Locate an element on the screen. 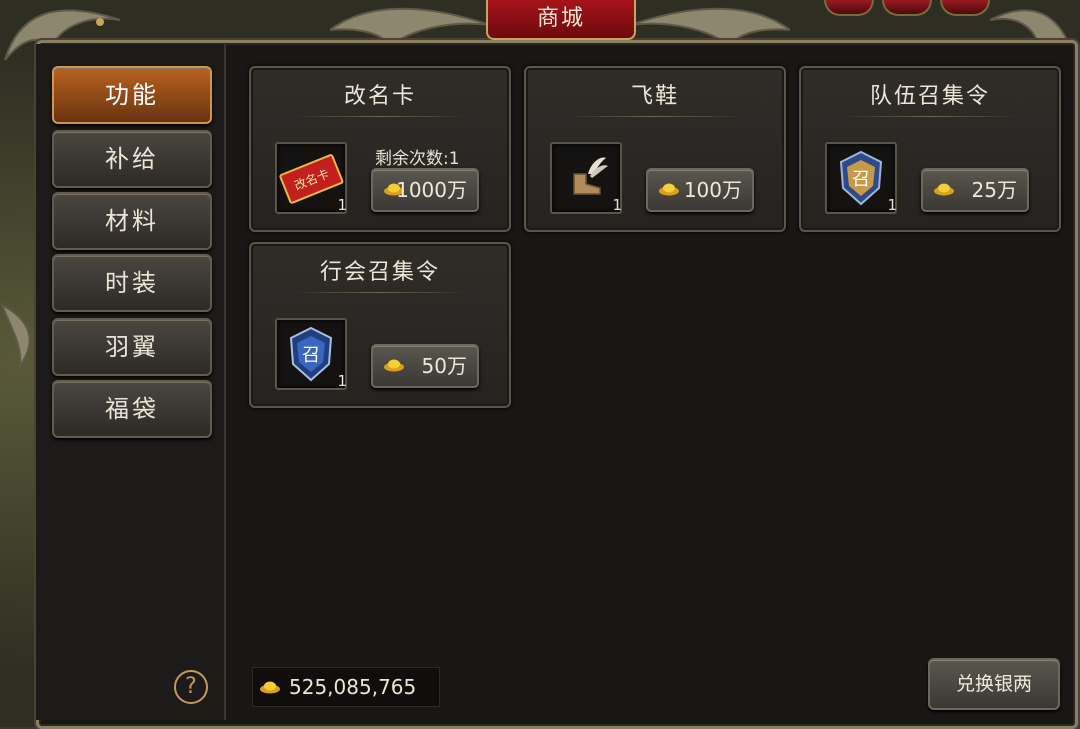 This screenshot has height=729, width=1080. rename-card-icon: 改名卡 is located at coordinates (311, 179).